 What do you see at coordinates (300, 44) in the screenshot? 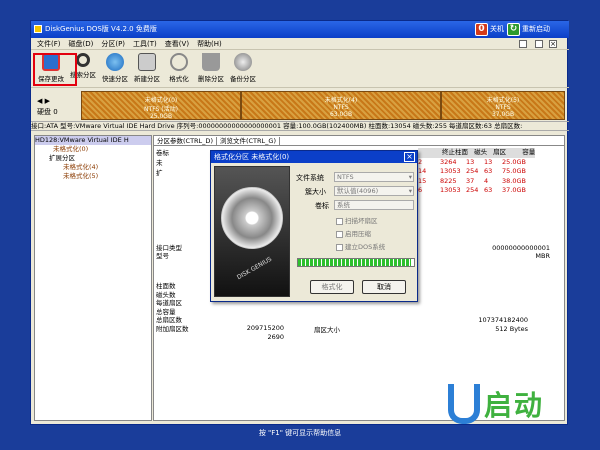
I see `menu-bar: 文件(F) 磁盘(D) 分区(P) 工具(T) 查看(V) 帮助(H) ×` at bounding box center [300, 44].